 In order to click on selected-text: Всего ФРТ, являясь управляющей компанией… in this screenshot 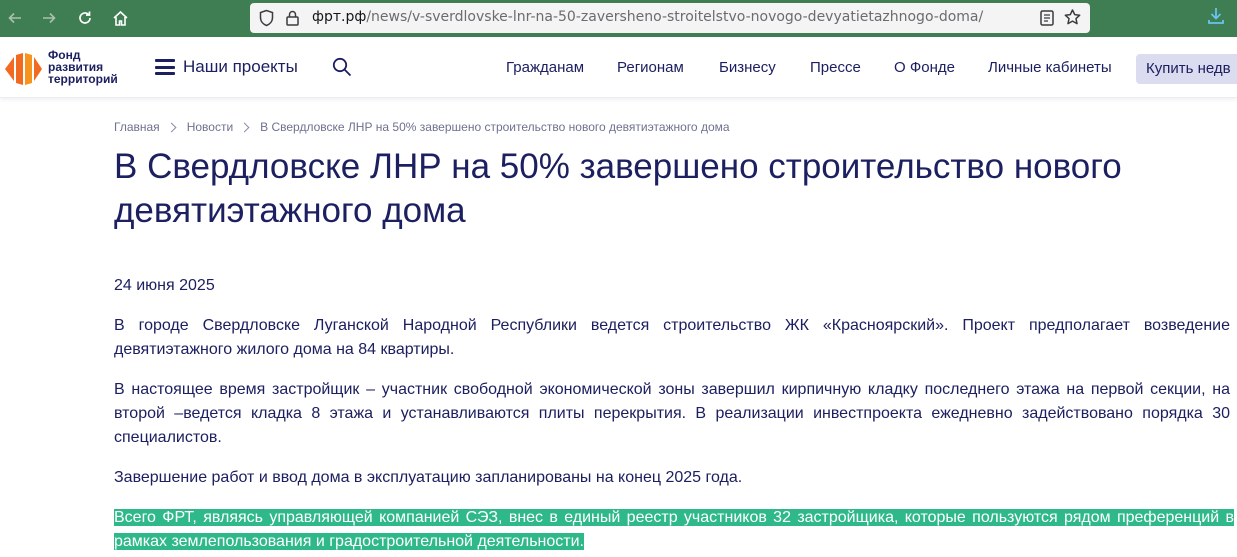, I will do `click(674, 529)`.